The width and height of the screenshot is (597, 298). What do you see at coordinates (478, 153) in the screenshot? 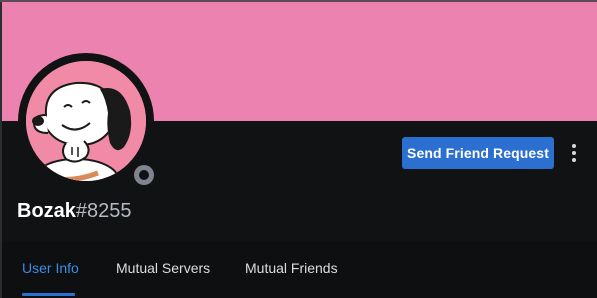
I see `send-friend-request-button: Send Friend Request` at bounding box center [478, 153].